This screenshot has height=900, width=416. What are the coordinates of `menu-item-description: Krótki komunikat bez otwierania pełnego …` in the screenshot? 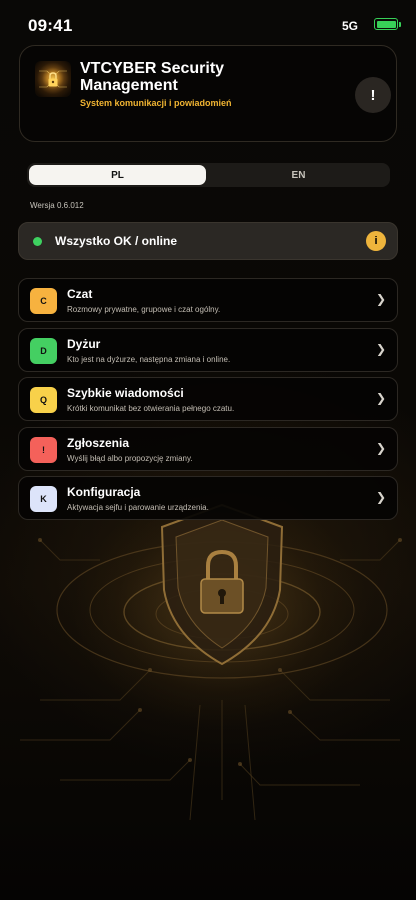 It's located at (151, 408).